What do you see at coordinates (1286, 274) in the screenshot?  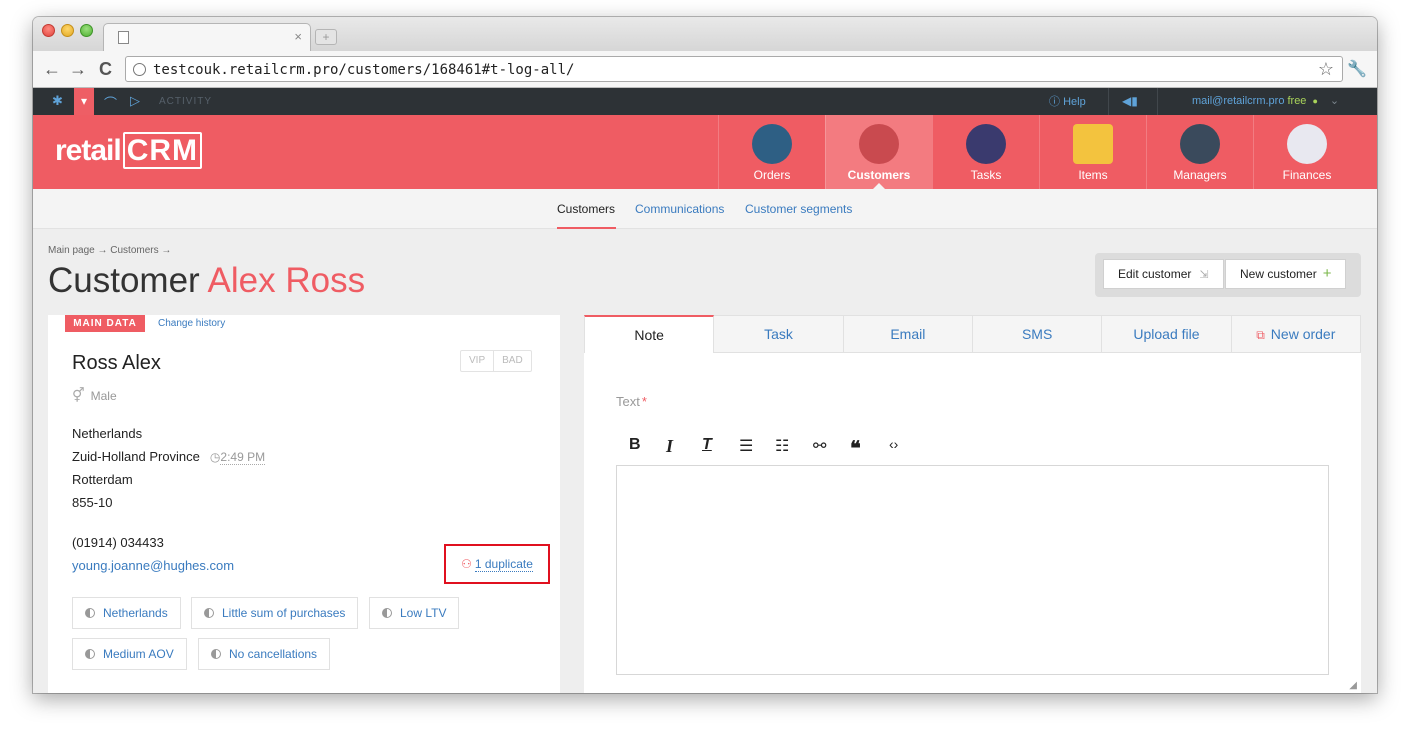 I see `new-customer-button: New customer +` at bounding box center [1286, 274].